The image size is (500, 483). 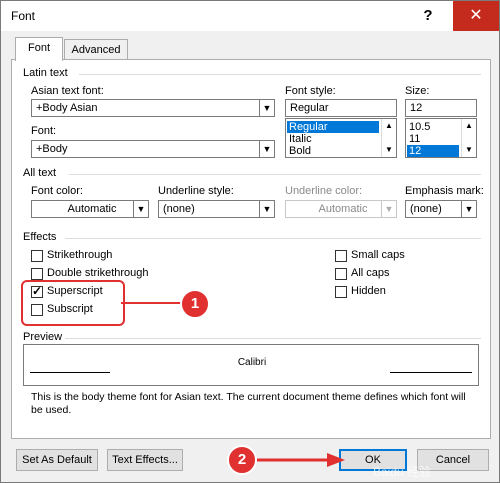 I want to click on font-label: Font:, so click(x=44, y=131).